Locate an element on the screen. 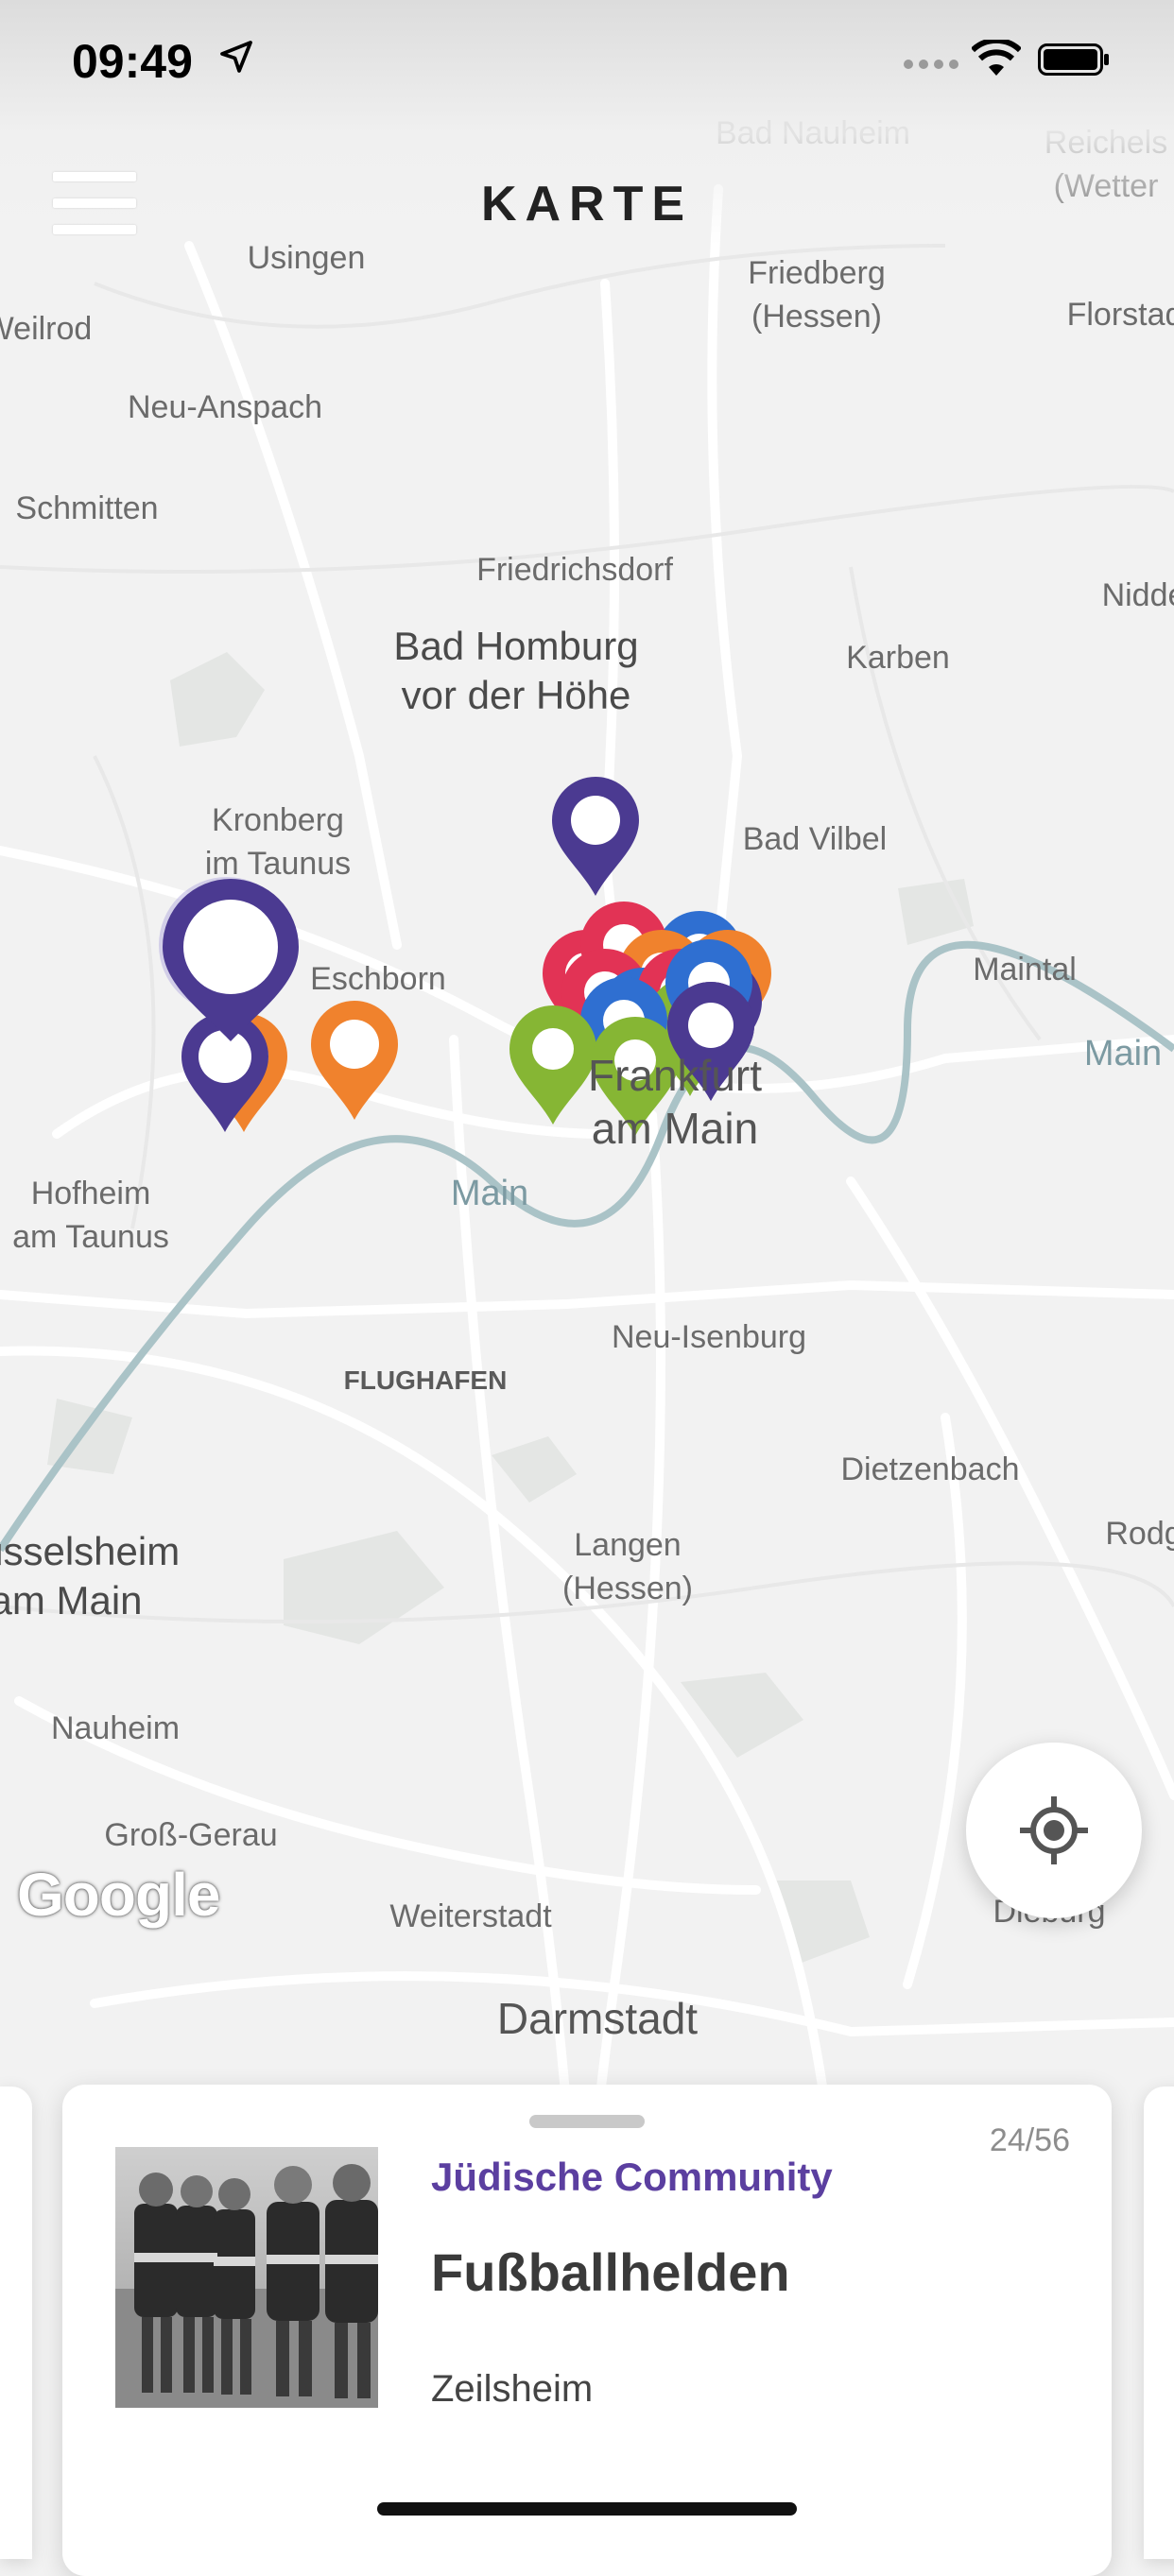  map-place-label: FLUGHAFEN is located at coordinates (425, 1380).